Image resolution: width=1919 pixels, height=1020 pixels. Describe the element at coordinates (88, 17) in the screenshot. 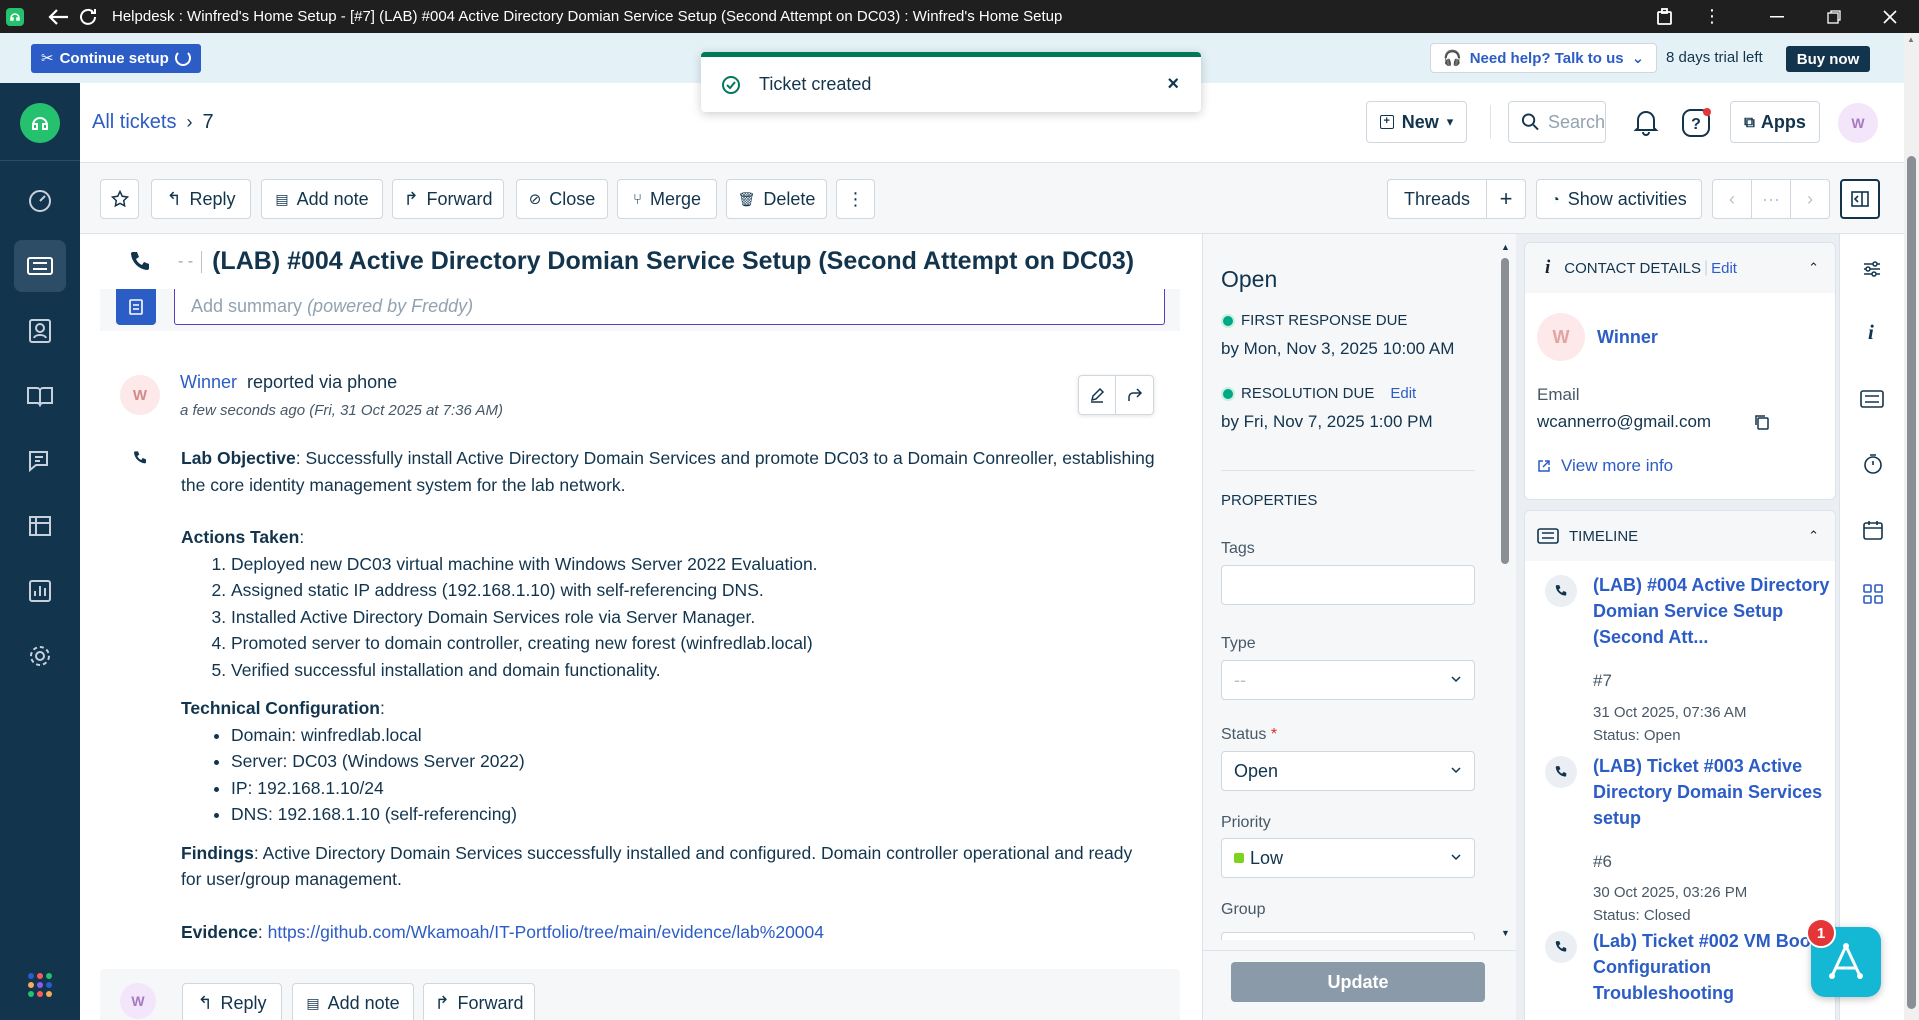

I see `reload-icon` at that location.